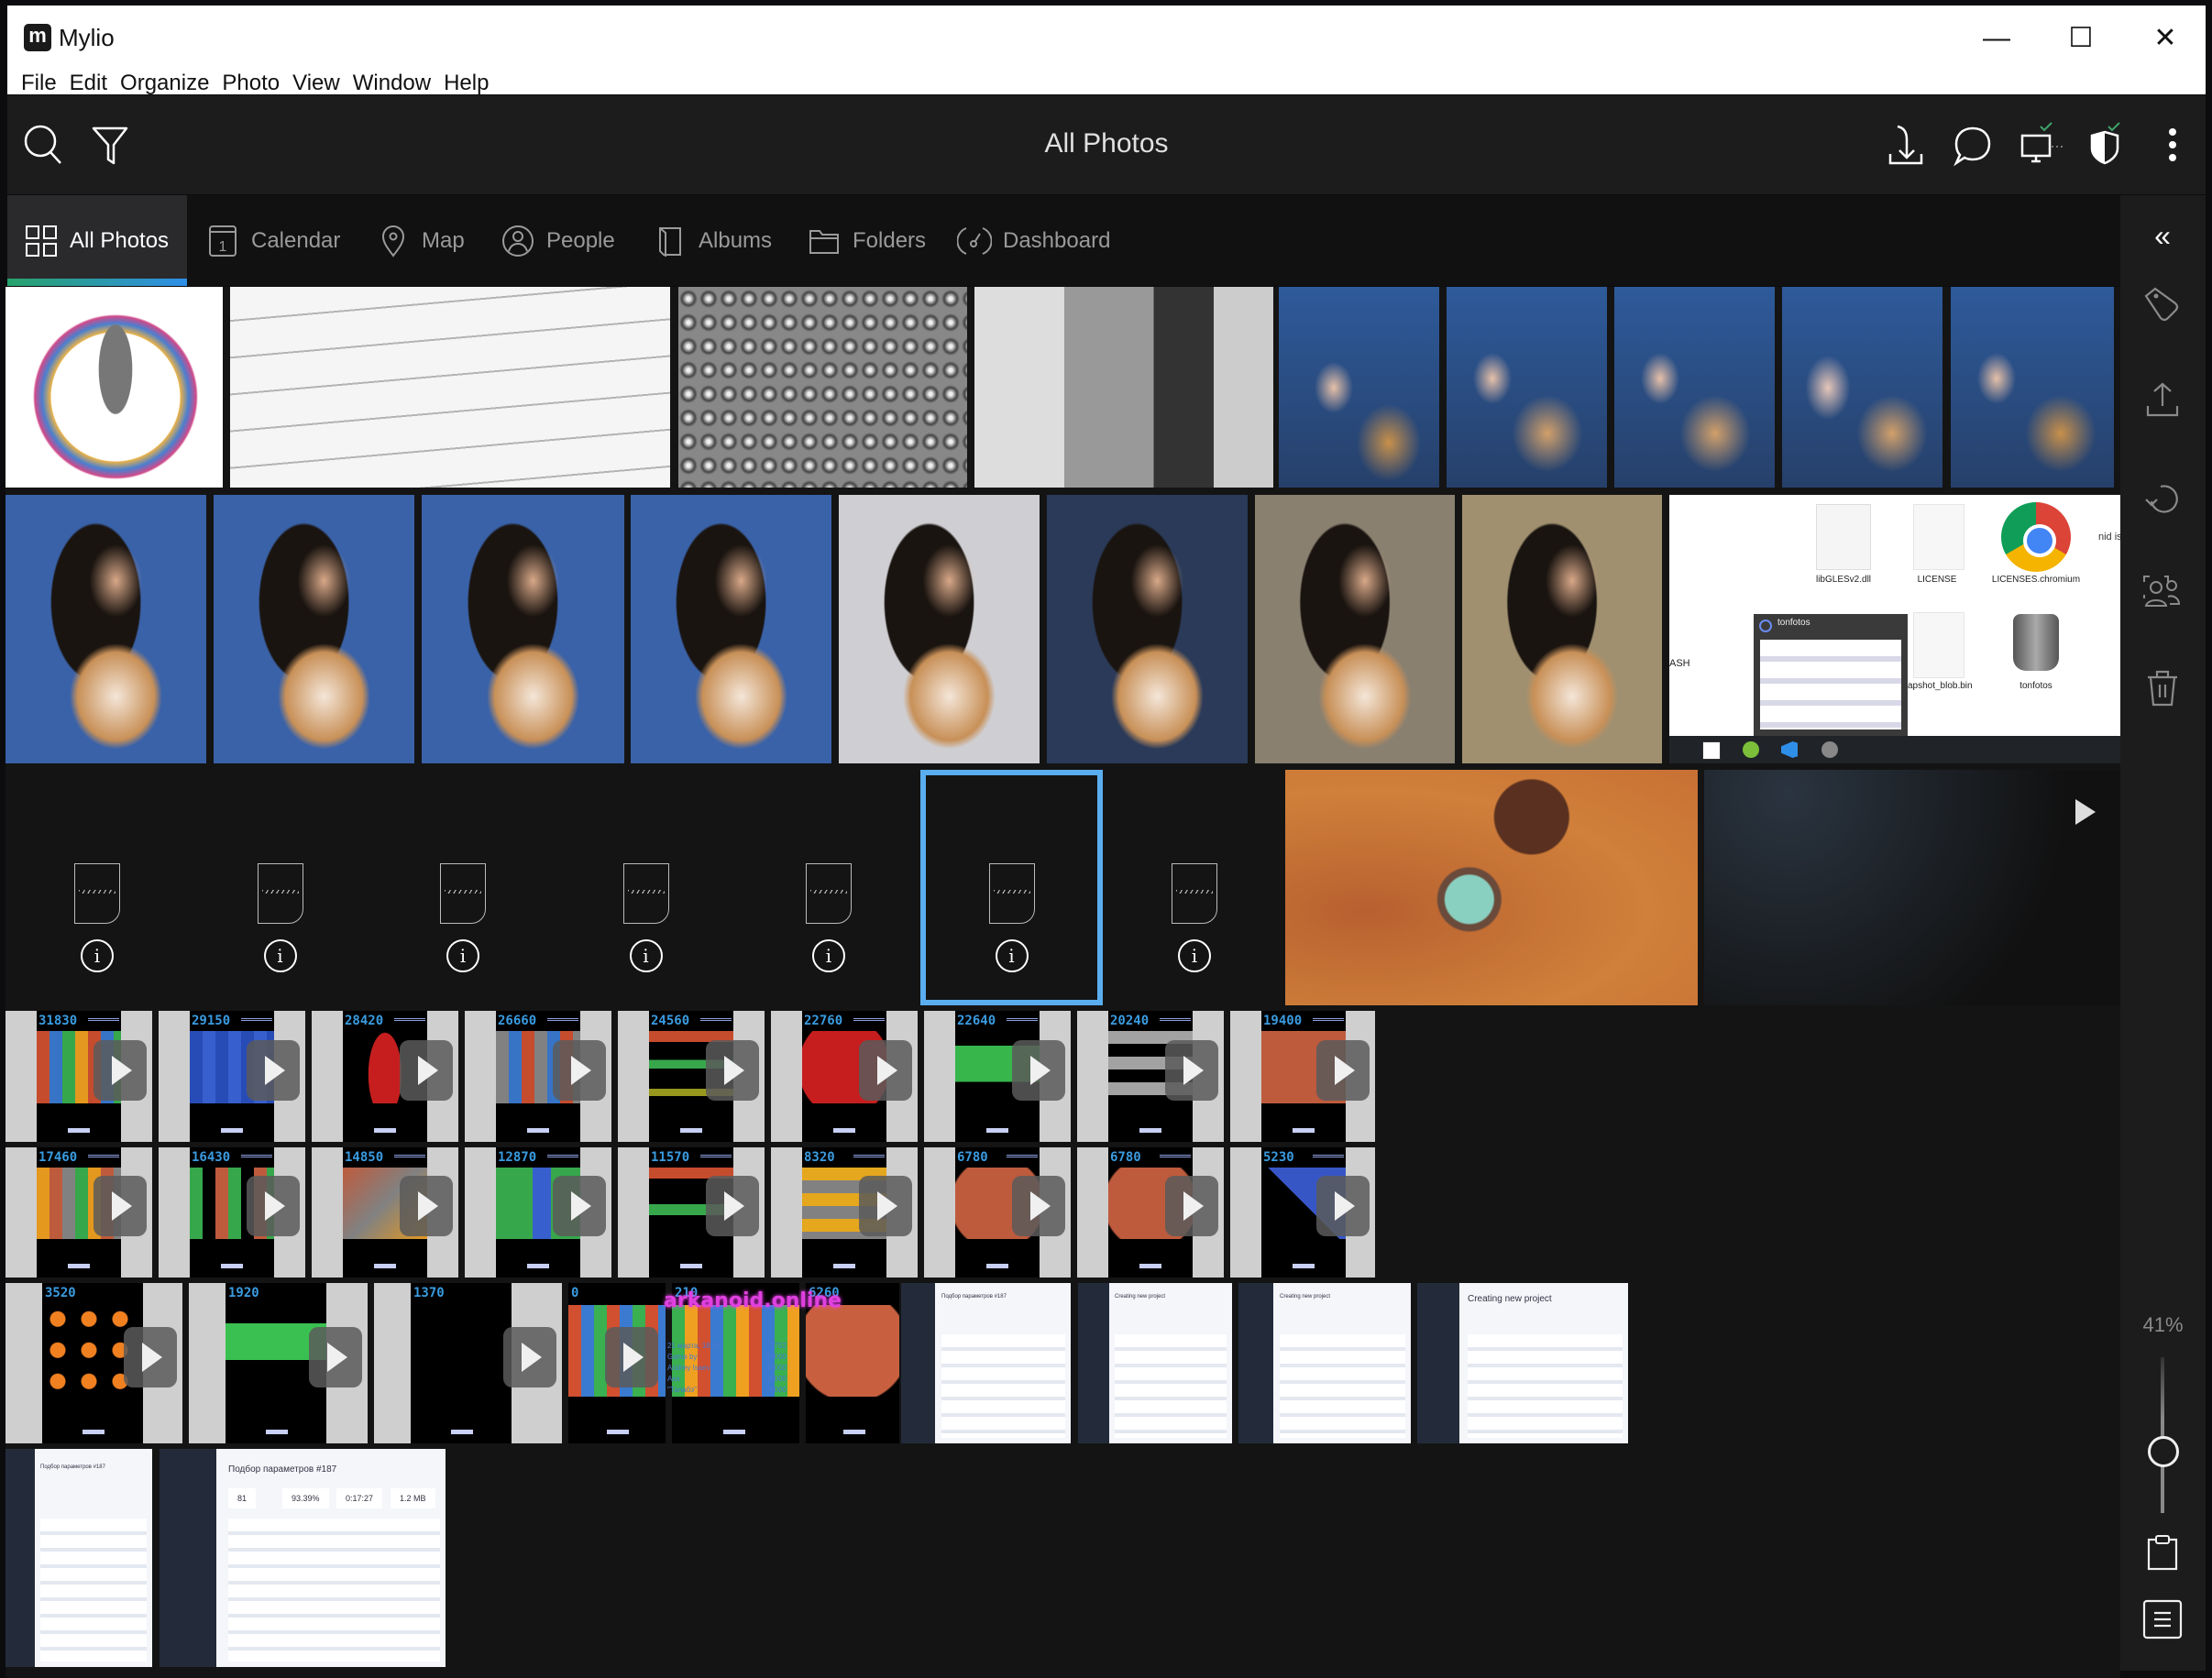  Describe the element at coordinates (385, 1076) in the screenshot. I see `video-tile-breakout: 28420` at that location.